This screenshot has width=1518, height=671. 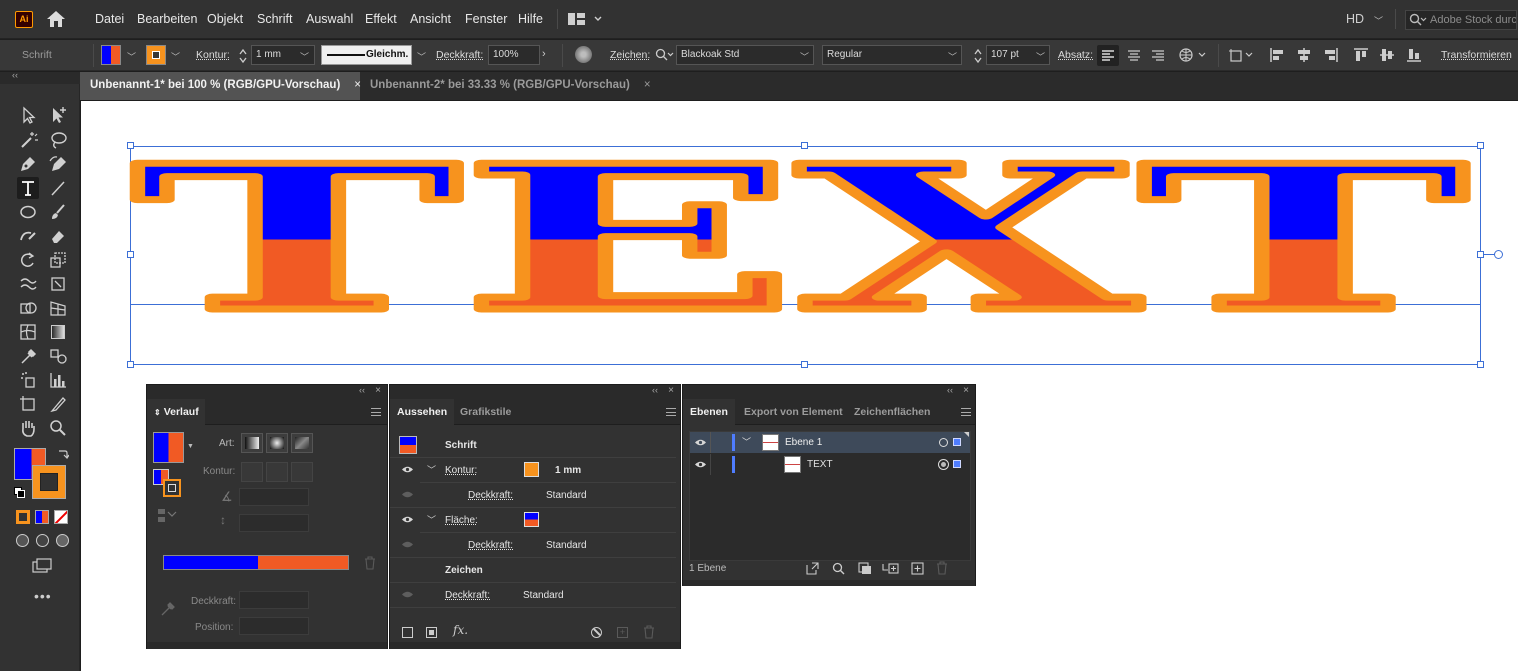 I want to click on align-right-icon, so click(x=1158, y=55).